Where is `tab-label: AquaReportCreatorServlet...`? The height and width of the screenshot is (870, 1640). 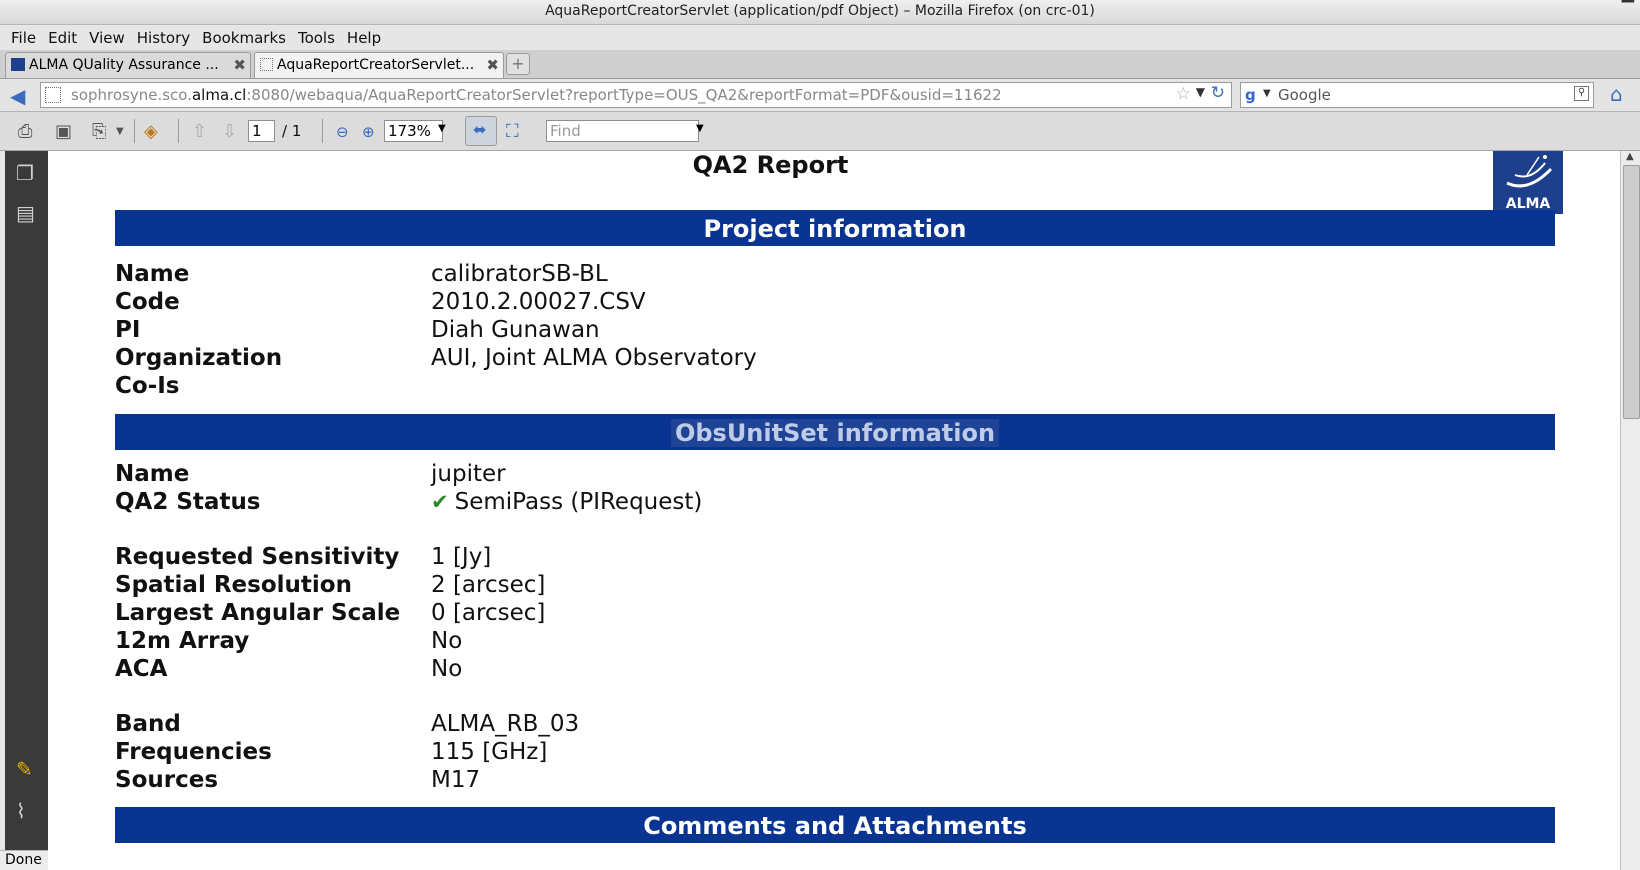
tab-label: AquaReportCreatorServlet... is located at coordinates (376, 65).